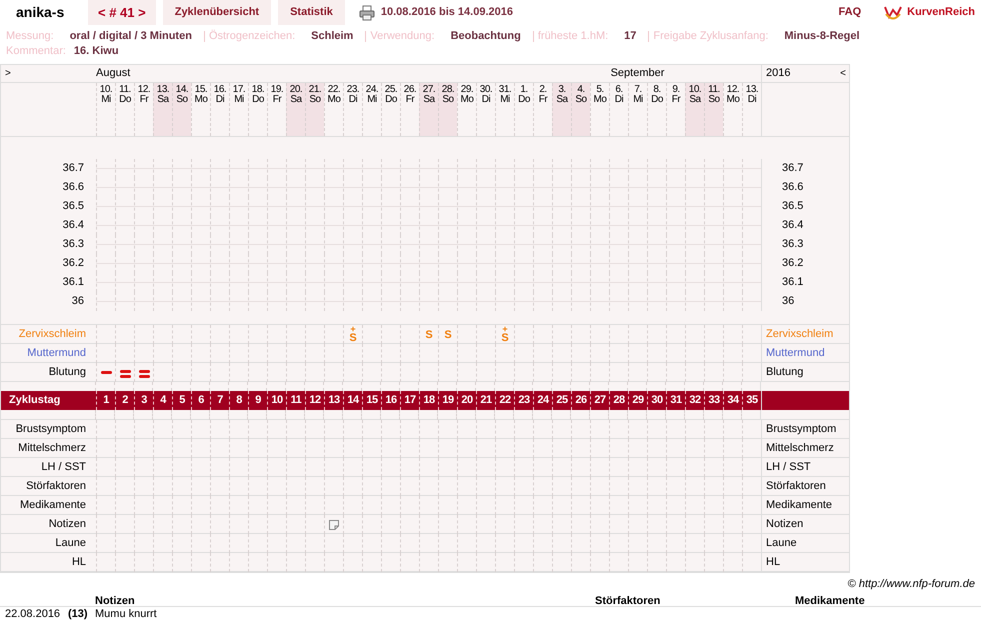  I want to click on cycle-day-number: 2, so click(125, 400).